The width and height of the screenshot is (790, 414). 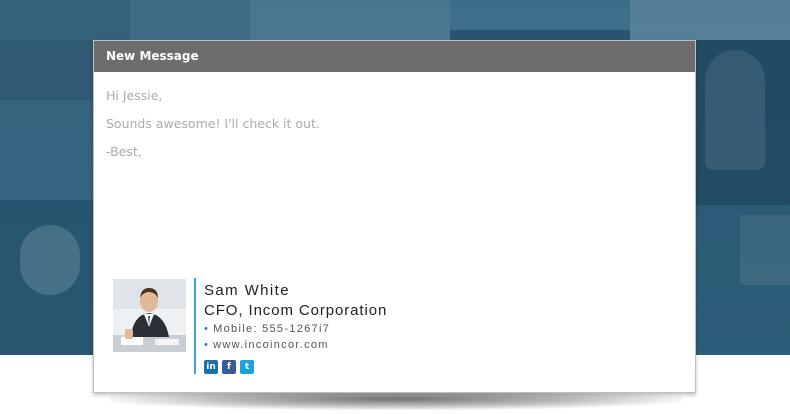 What do you see at coordinates (149, 315) in the screenshot?
I see `profile-photo` at bounding box center [149, 315].